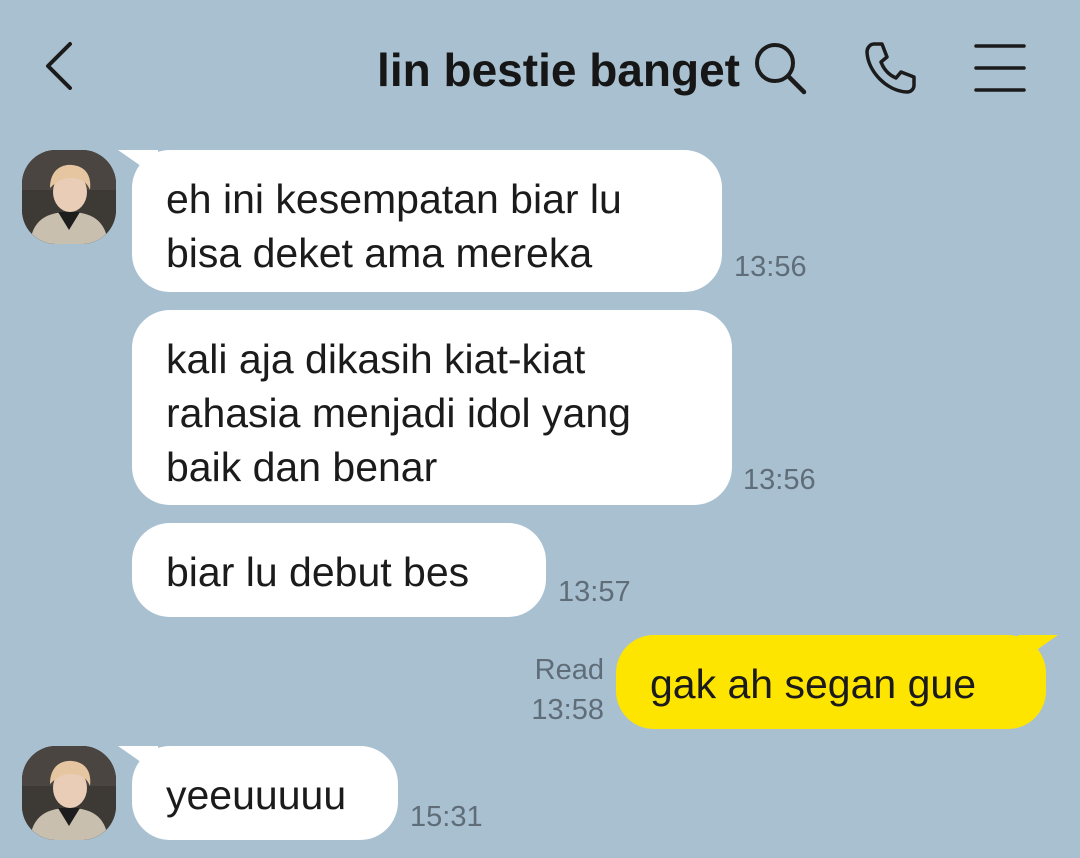  Describe the element at coordinates (552, 690) in the screenshot. I see `read-receipt: Read 13:58` at that location.